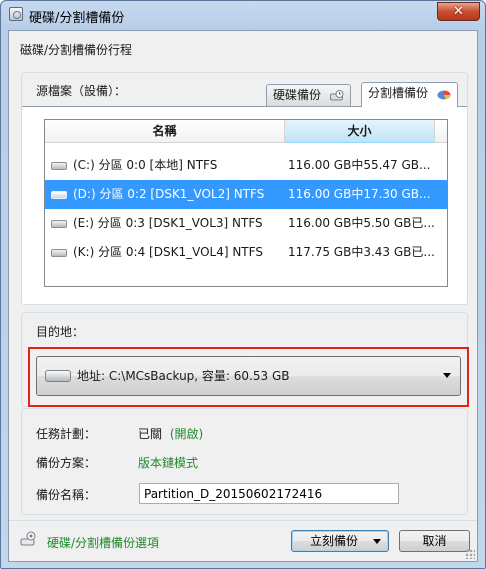 The width and height of the screenshot is (486, 569). What do you see at coordinates (16, 14) in the screenshot?
I see `app-icon` at bounding box center [16, 14].